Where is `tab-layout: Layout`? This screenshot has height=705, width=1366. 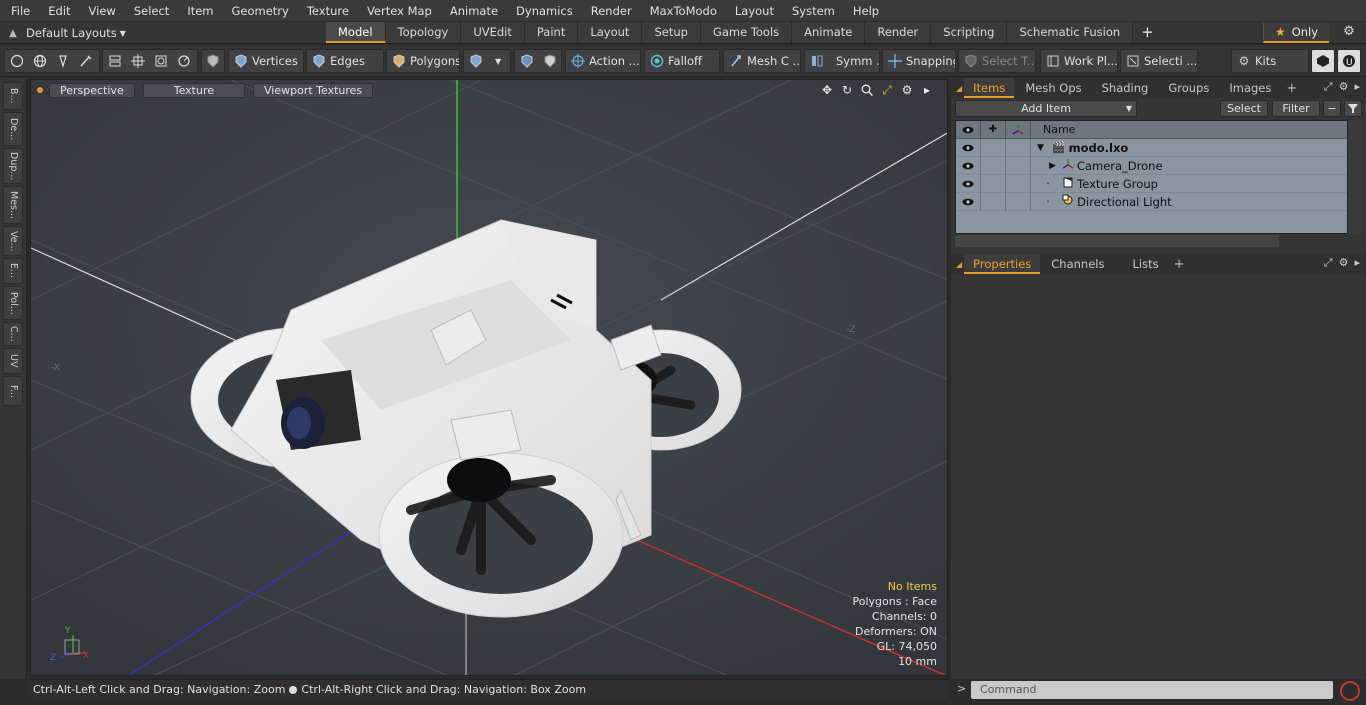 tab-layout: Layout is located at coordinates (610, 32).